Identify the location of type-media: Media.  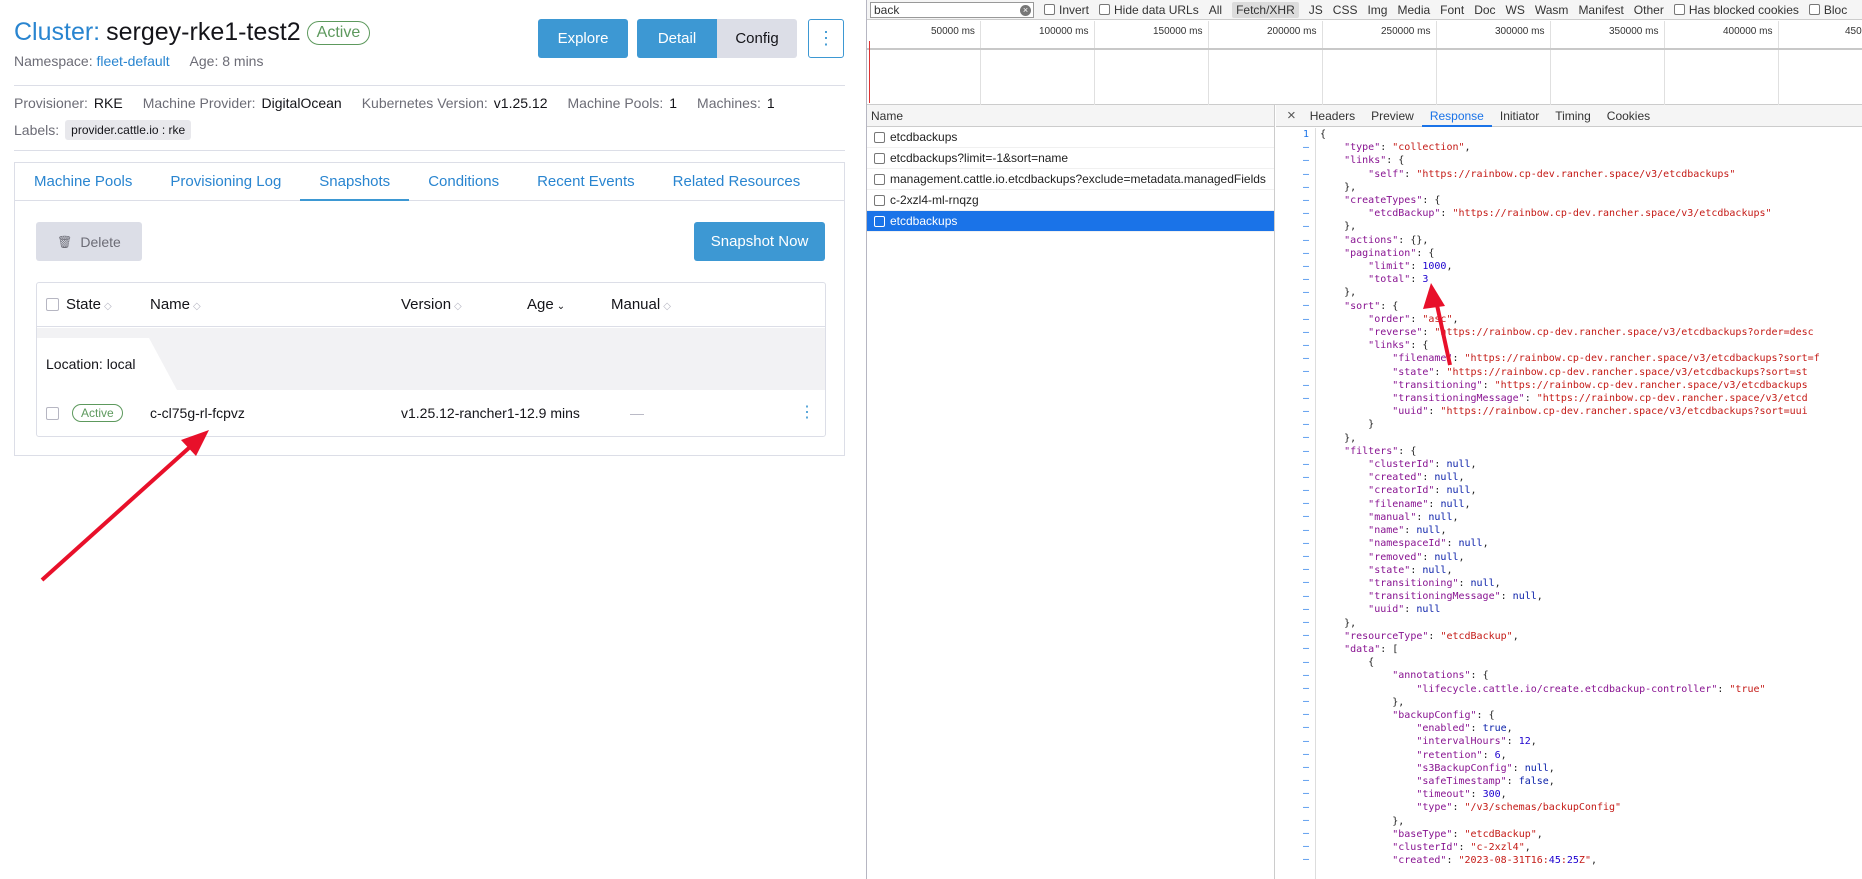
(1413, 10).